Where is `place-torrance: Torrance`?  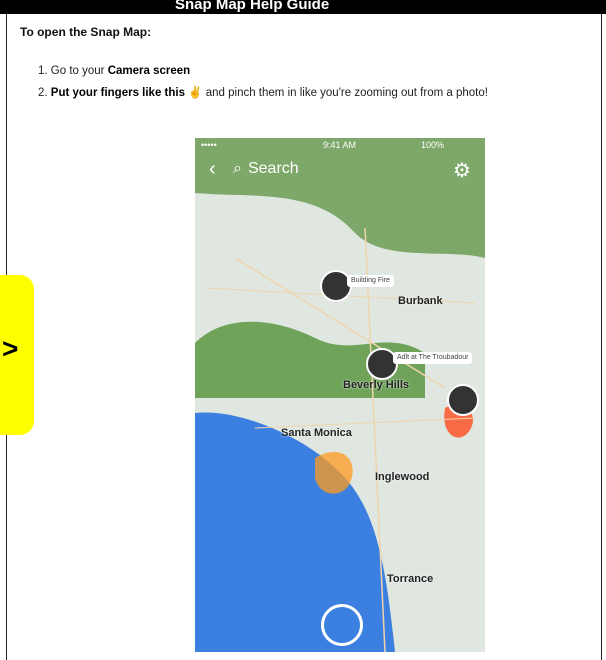
place-torrance: Torrance is located at coordinates (410, 579).